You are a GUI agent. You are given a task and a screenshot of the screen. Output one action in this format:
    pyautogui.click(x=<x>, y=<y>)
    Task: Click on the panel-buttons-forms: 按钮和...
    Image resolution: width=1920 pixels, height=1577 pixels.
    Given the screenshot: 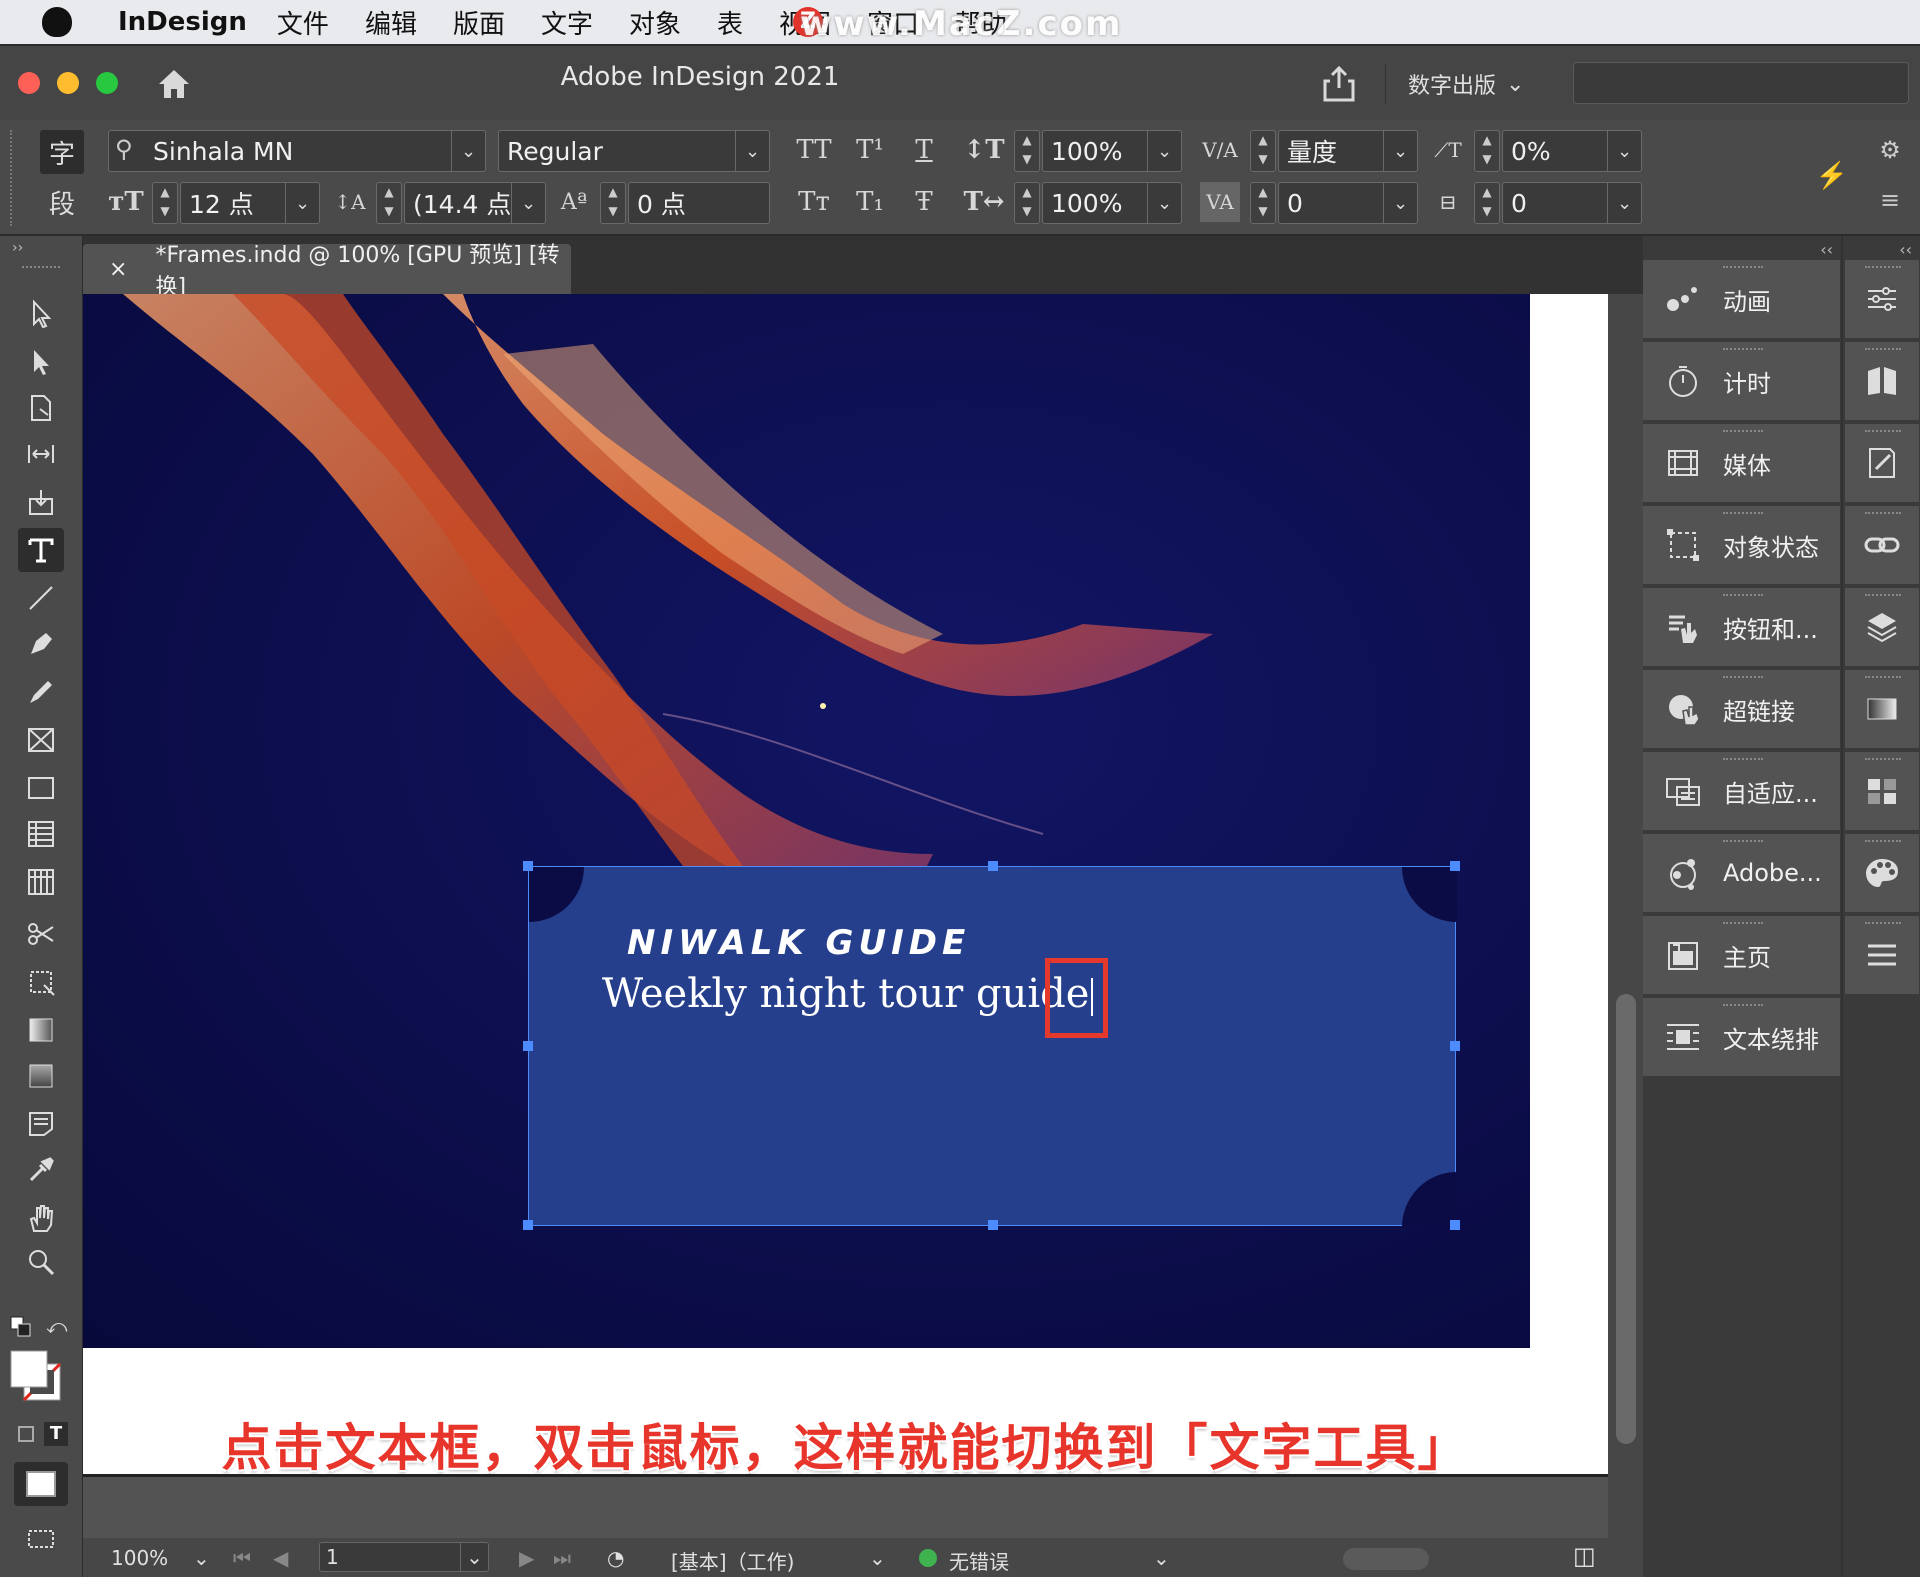 What is the action you would take?
    pyautogui.click(x=1741, y=628)
    